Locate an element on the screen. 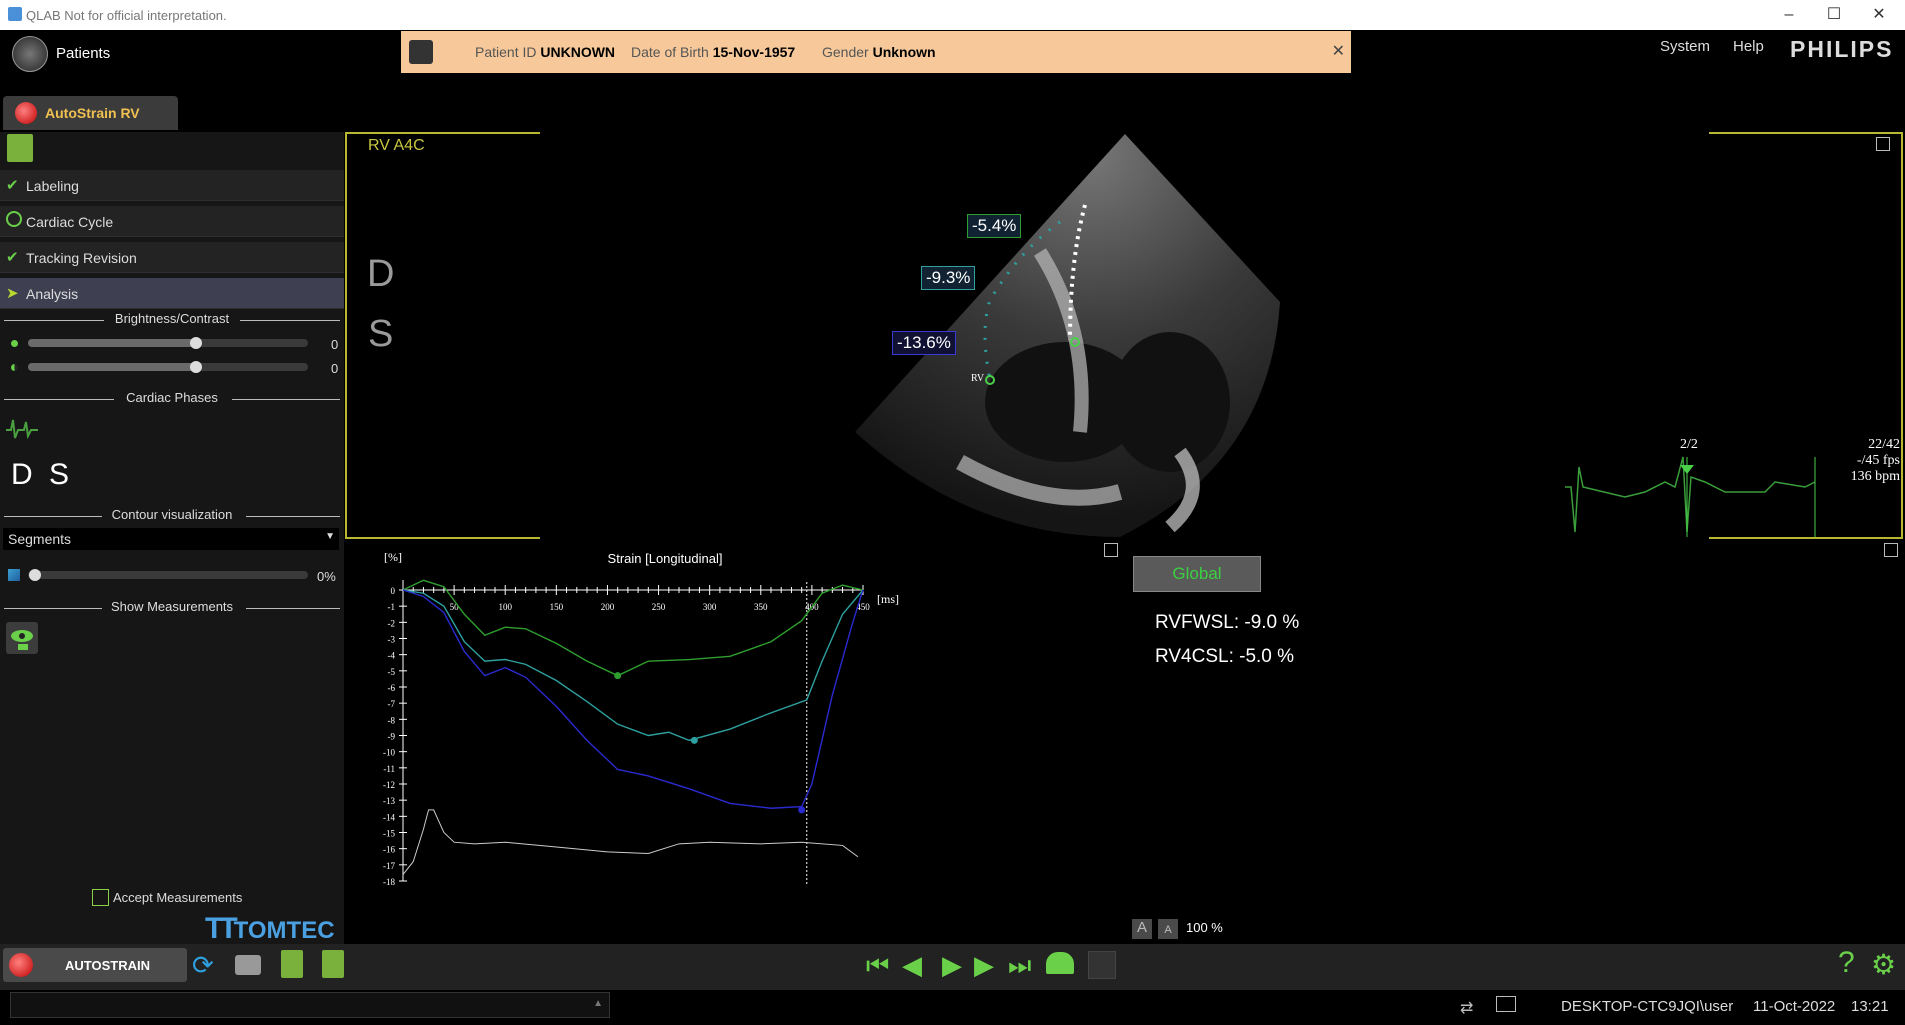  frame-number: 22/42 is located at coordinates (1884, 444).